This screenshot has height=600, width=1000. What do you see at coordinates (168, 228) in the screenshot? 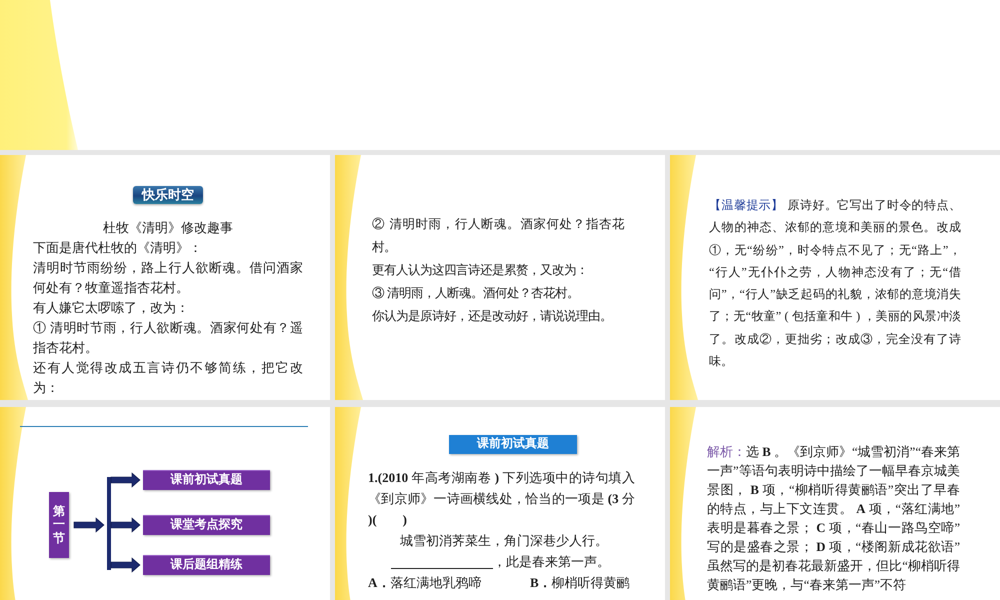
I see `article-title: 杜牧《清明》修改趣事` at bounding box center [168, 228].